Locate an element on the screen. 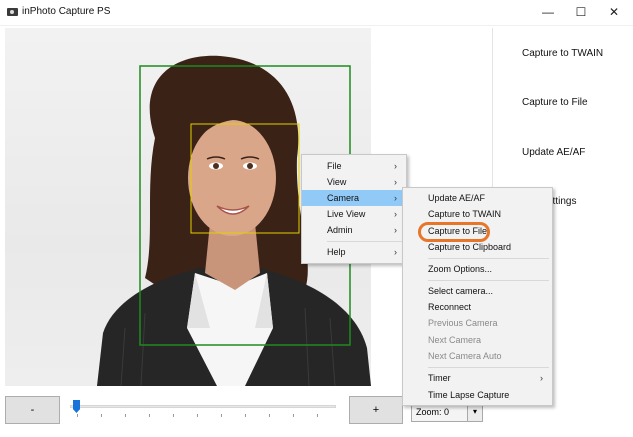 This screenshot has height=437, width=633. title-bar: inPhoto Capture PS — ☐ ✕ is located at coordinates (316, 13).